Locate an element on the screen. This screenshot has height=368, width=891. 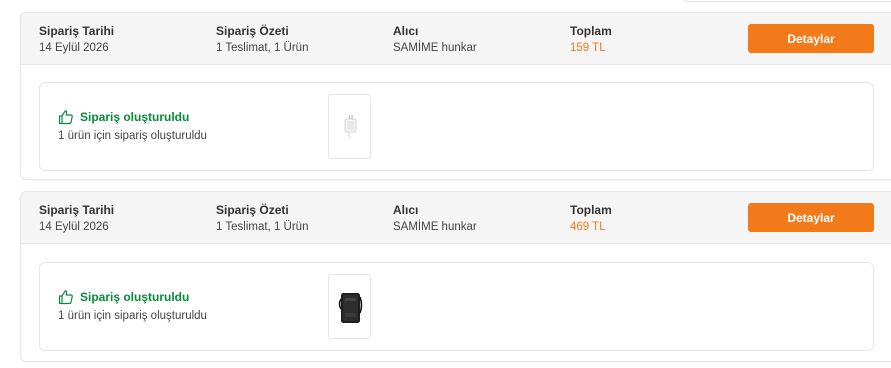
power-bank-image is located at coordinates (350, 307).